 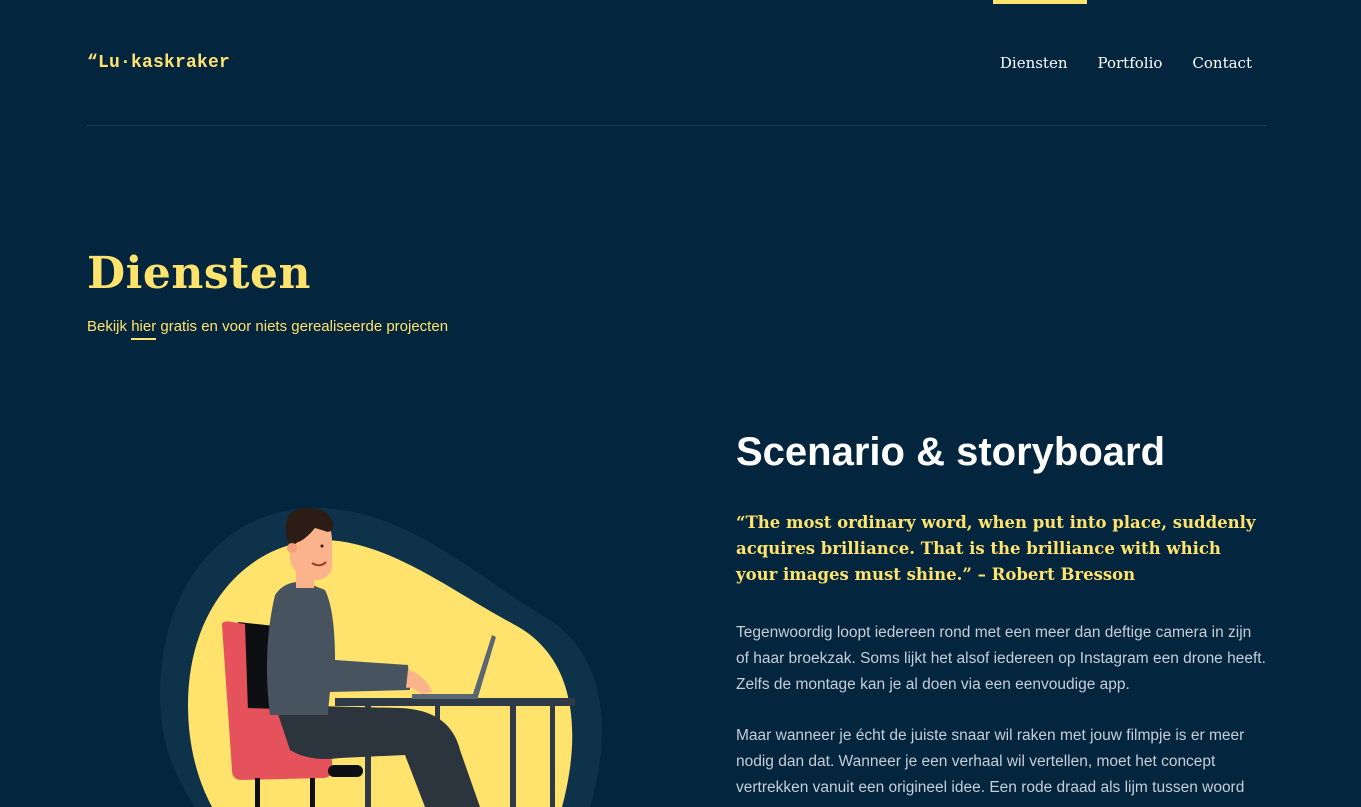 I want to click on projects-link: hier, so click(x=144, y=329).